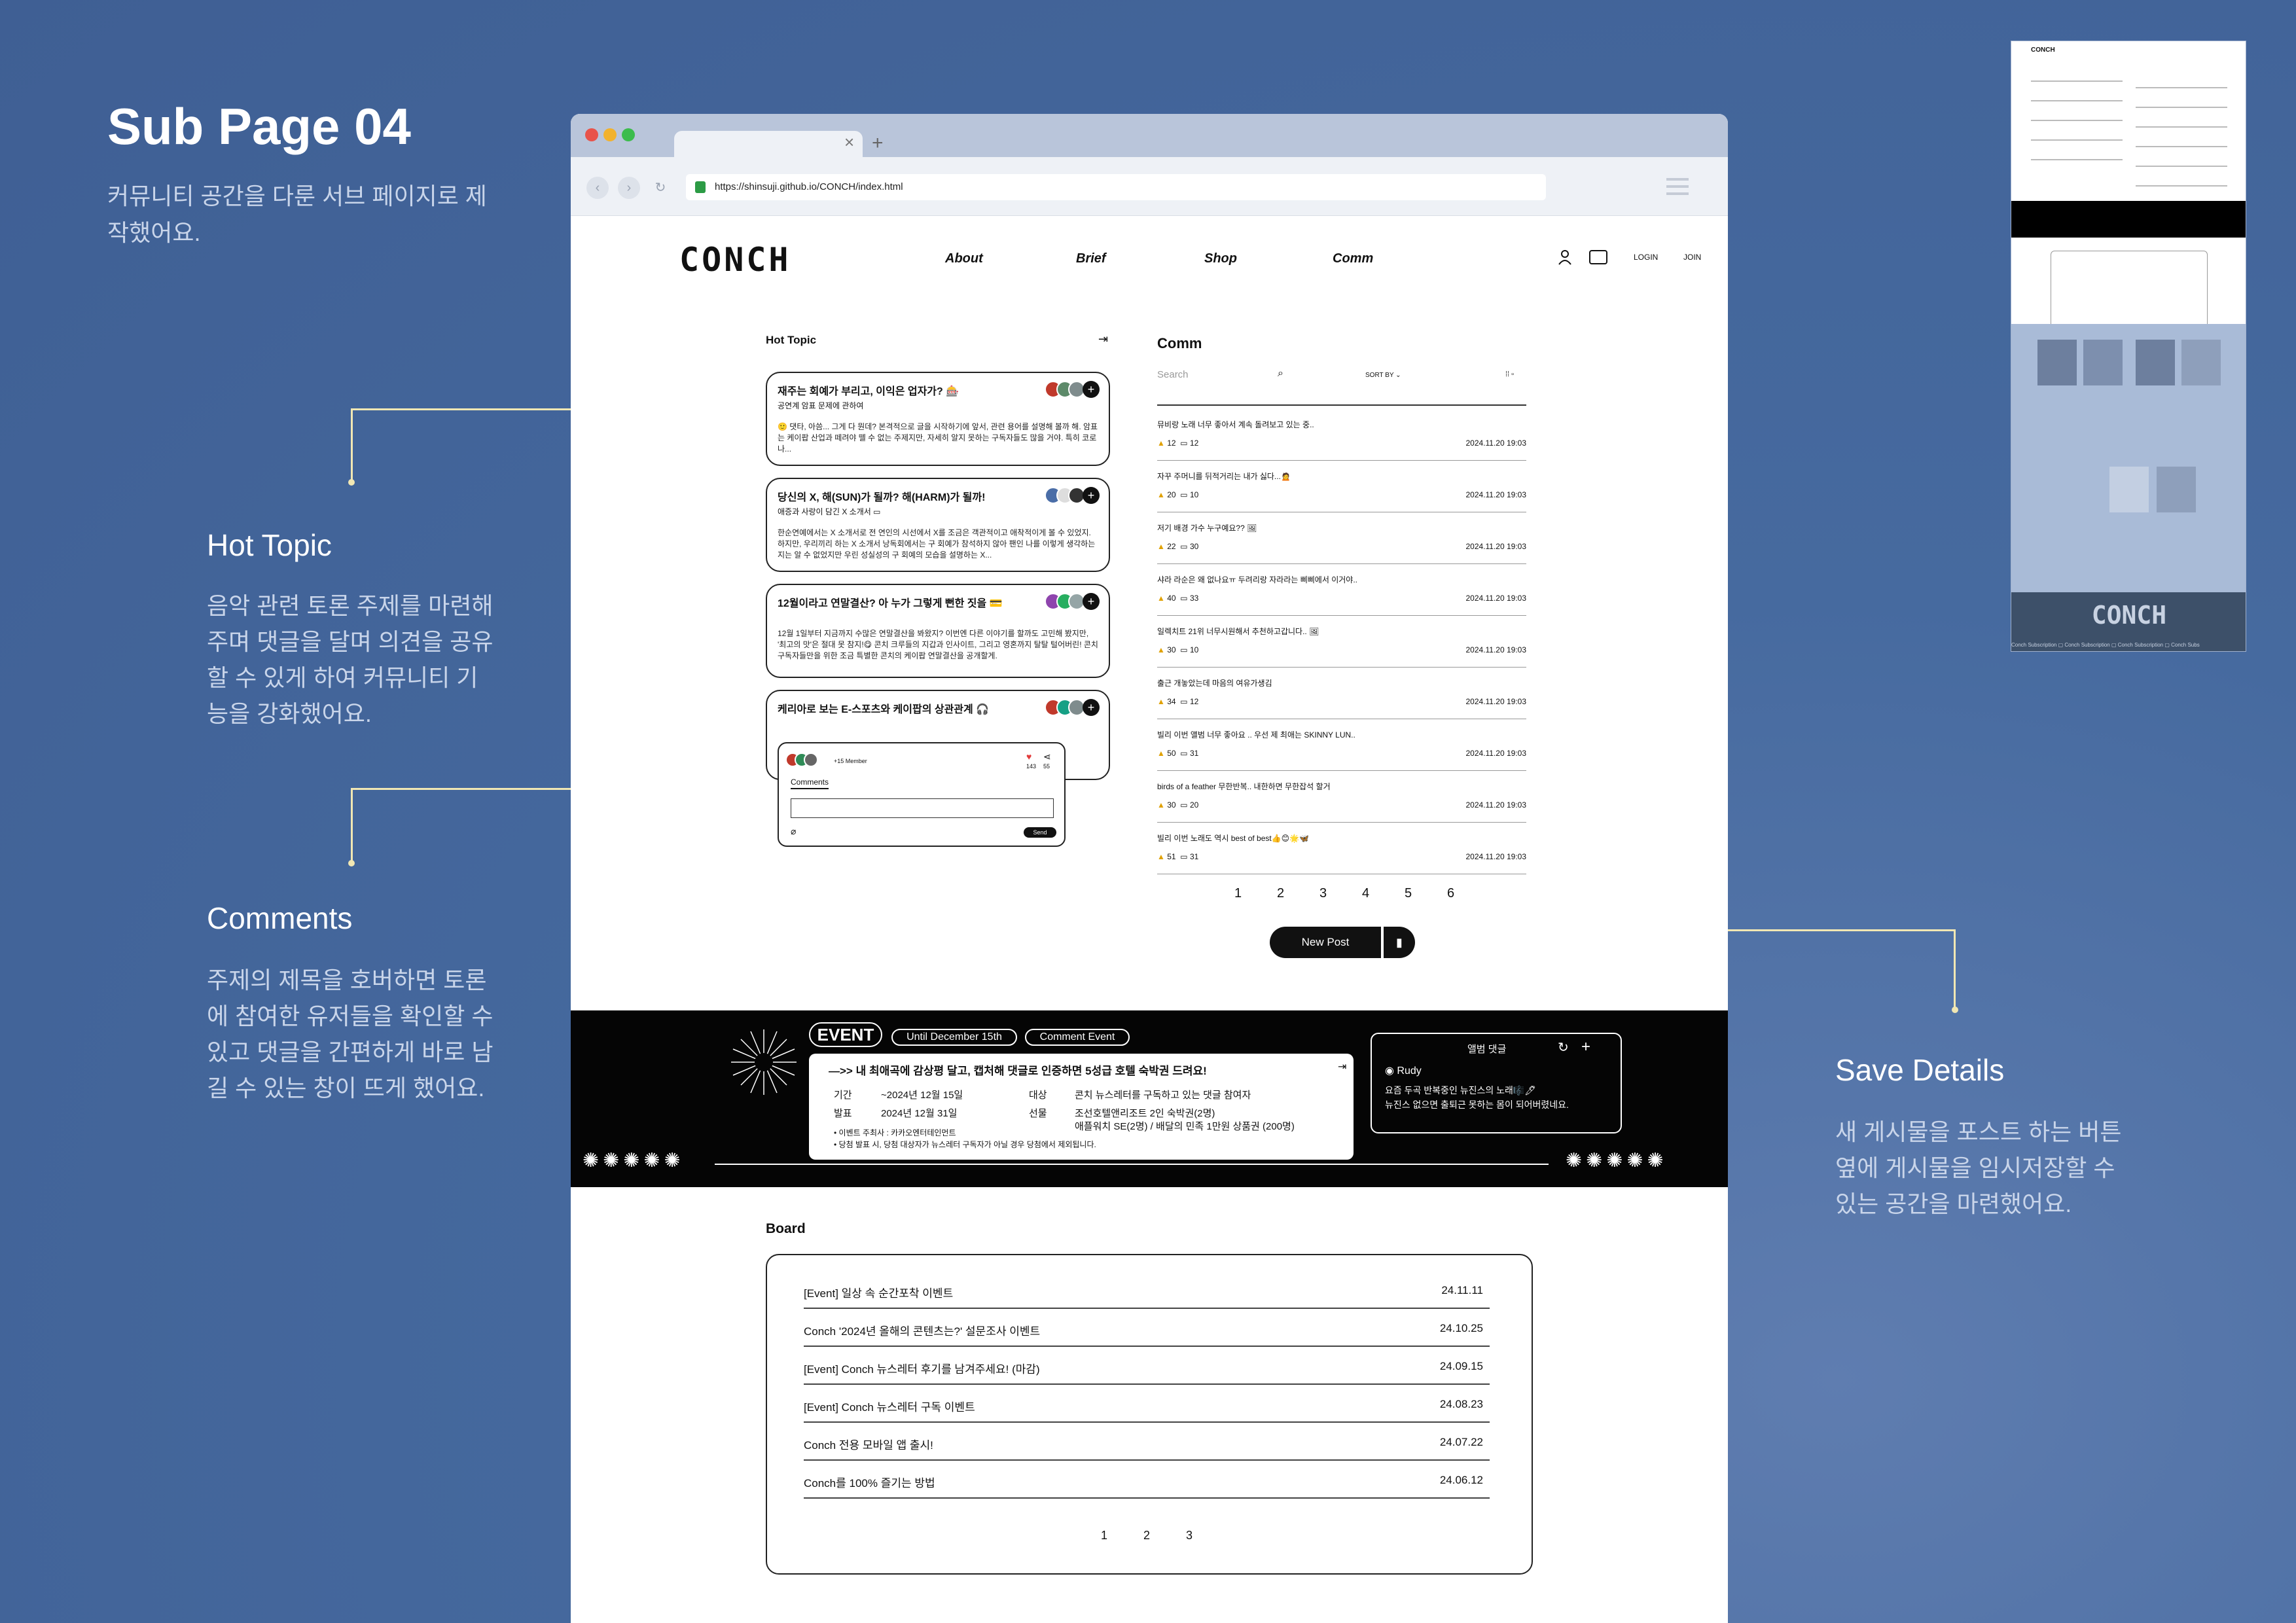  I want to click on new-post-button: New Post, so click(1325, 942).